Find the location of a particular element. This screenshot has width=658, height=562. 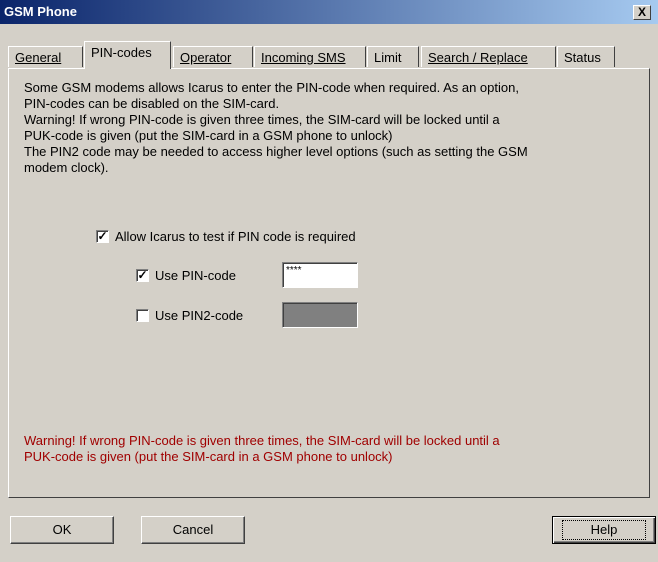

tab-operator: Operator is located at coordinates (213, 56).